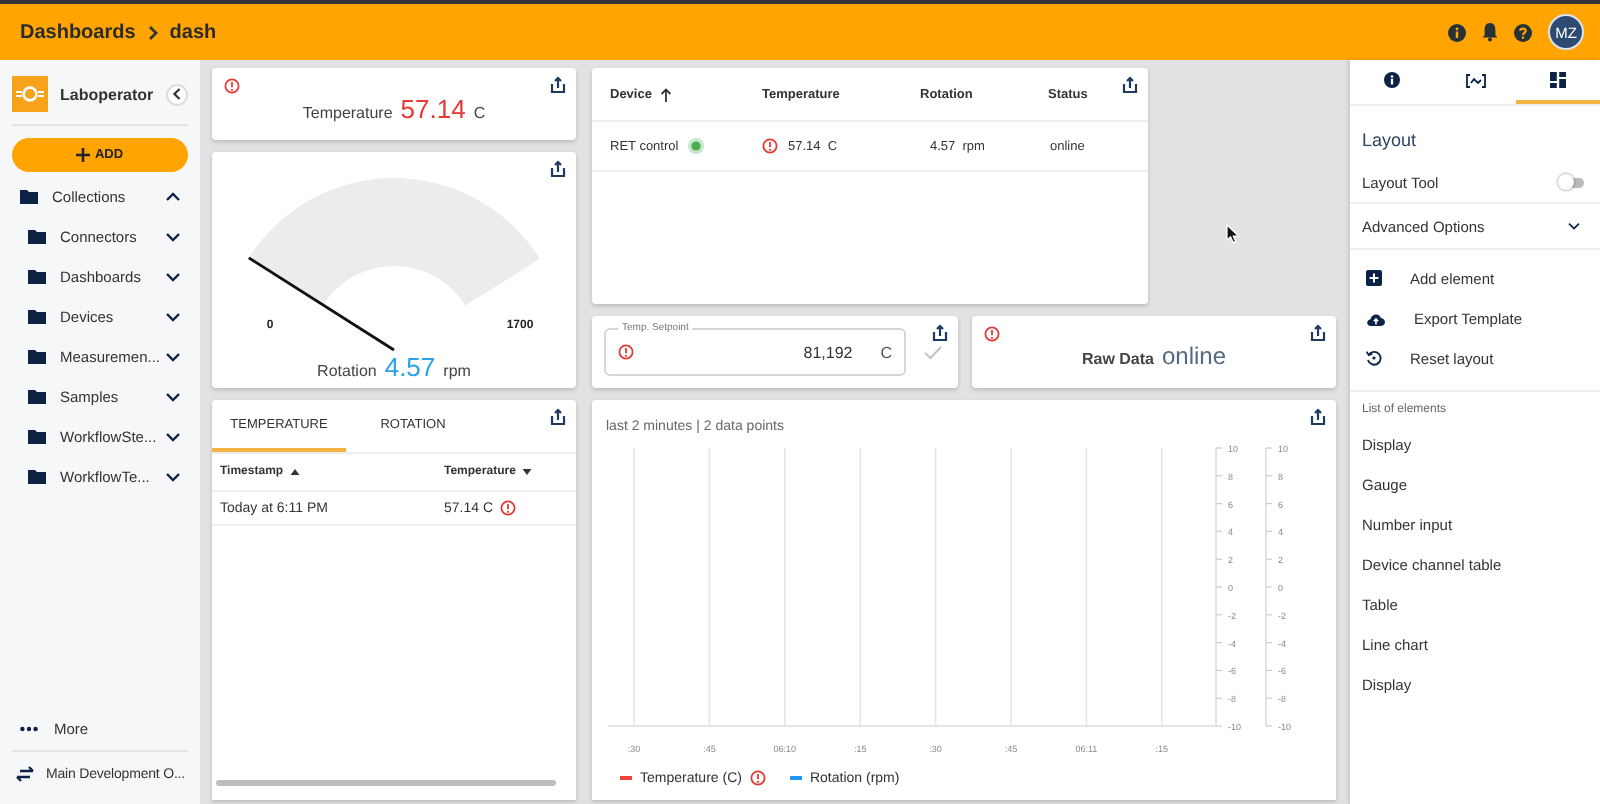 The image size is (1600, 804). Describe the element at coordinates (78, 32) in the screenshot. I see `breadcrumb-link: Dashboards` at that location.